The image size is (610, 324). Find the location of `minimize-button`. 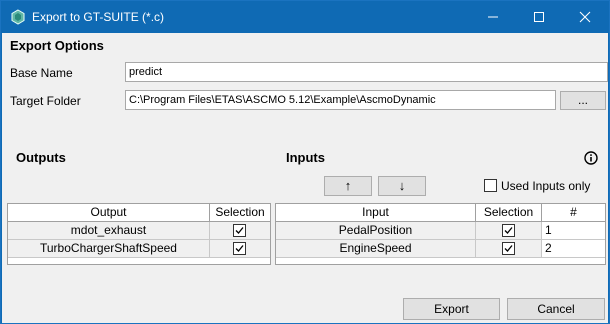

minimize-button is located at coordinates (493, 17).